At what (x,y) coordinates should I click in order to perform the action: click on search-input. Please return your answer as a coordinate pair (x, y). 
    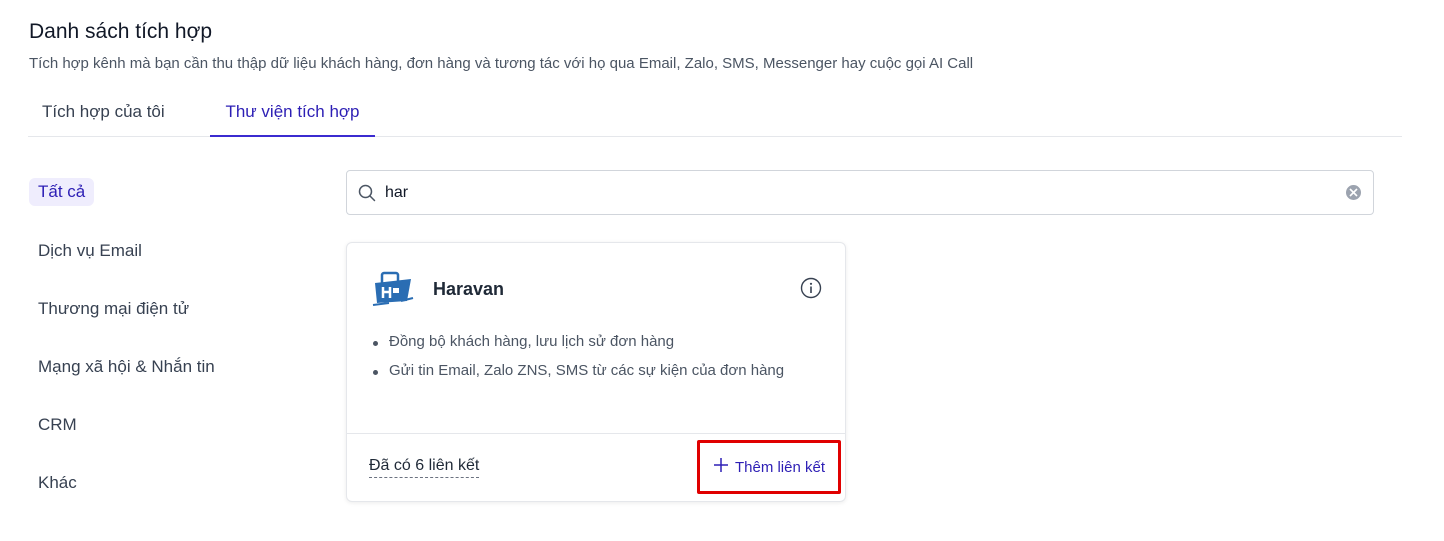
    Looking at the image, I should click on (860, 192).